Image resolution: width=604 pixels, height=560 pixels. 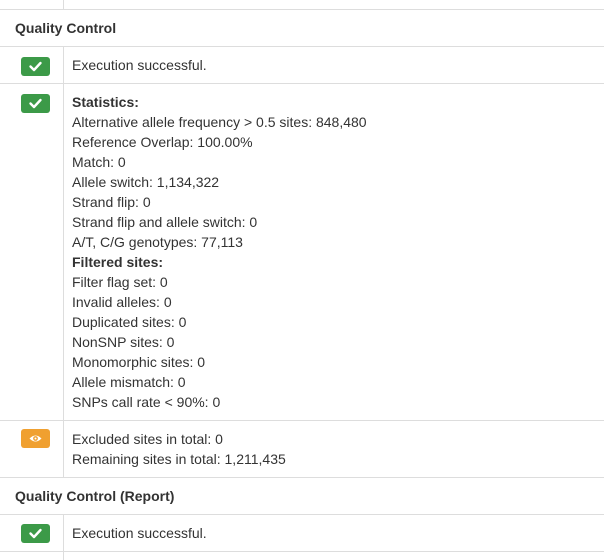 What do you see at coordinates (129, 382) in the screenshot?
I see `stat-line: Allele mismatch: 0` at bounding box center [129, 382].